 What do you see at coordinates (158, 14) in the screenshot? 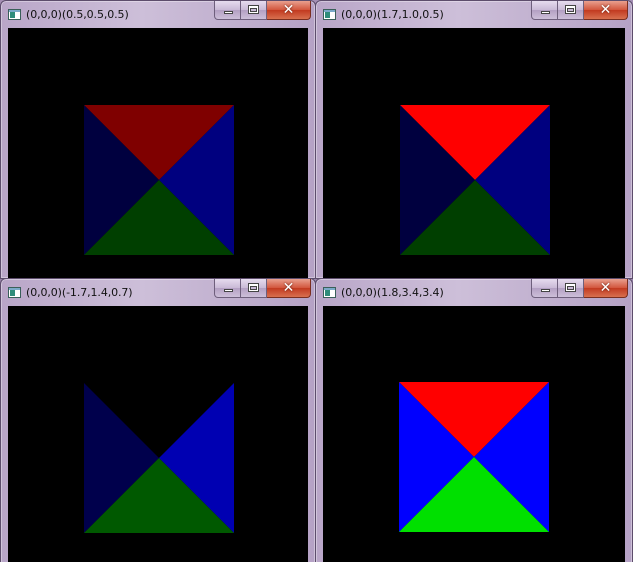
I see `title-bar: (0,0,0)(0.5,0.5,0.5) ✕` at bounding box center [158, 14].